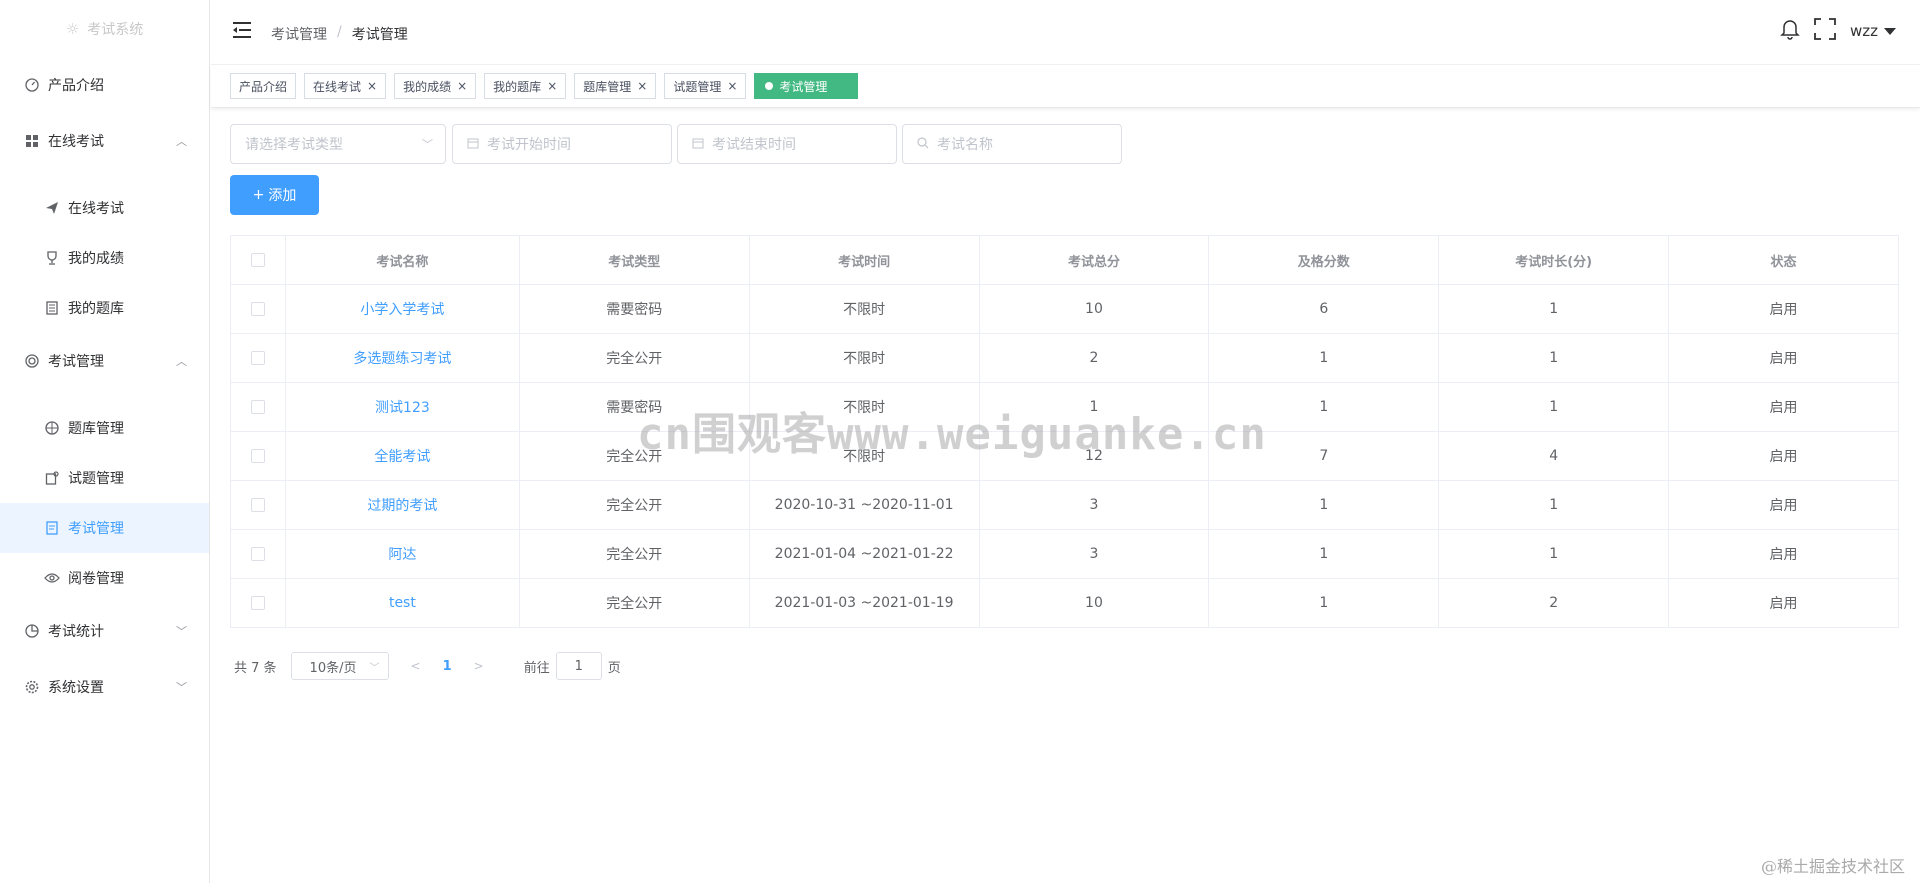 The image size is (1920, 883). I want to click on picker-placeholder: 考试开始时间, so click(529, 145).